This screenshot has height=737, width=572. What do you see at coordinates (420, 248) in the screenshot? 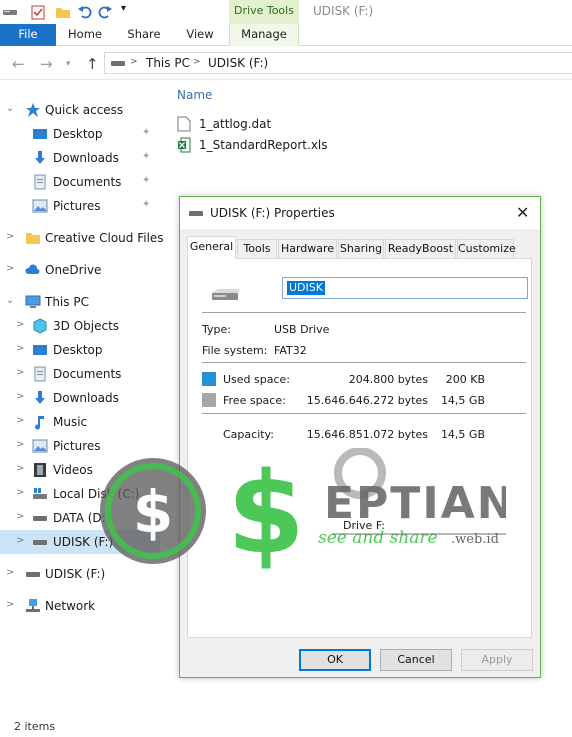
I see `tab-readyboost: ReadyBoost` at bounding box center [420, 248].